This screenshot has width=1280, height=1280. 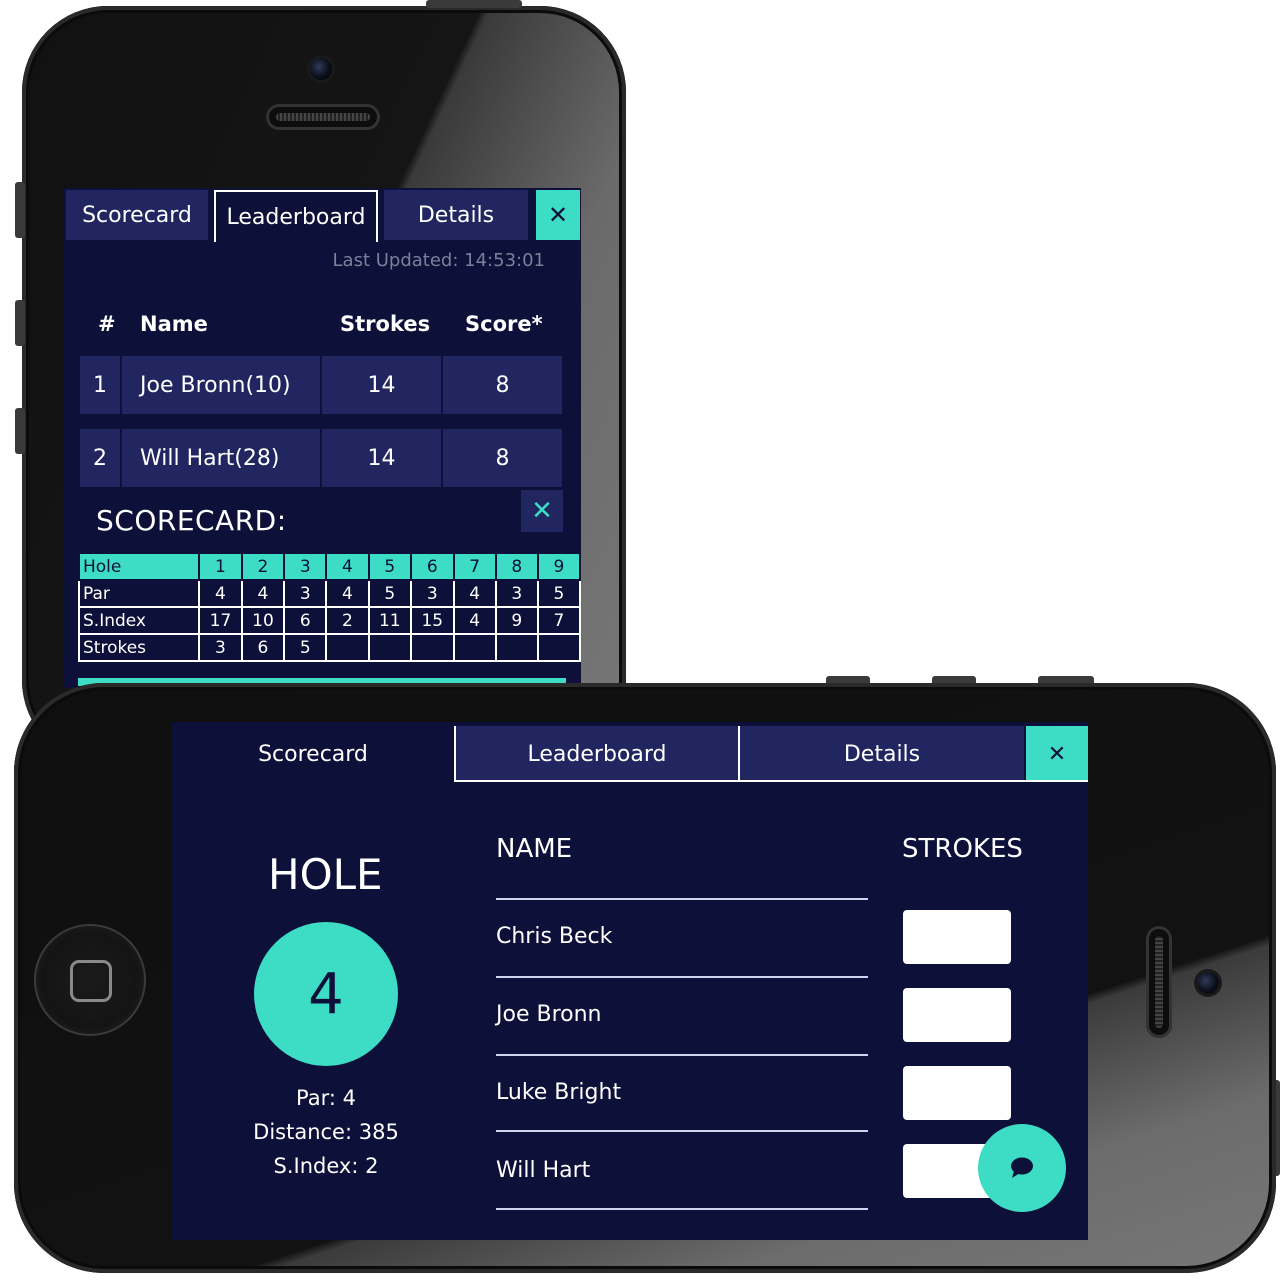 I want to click on row-label: Strokes, so click(x=139, y=647).